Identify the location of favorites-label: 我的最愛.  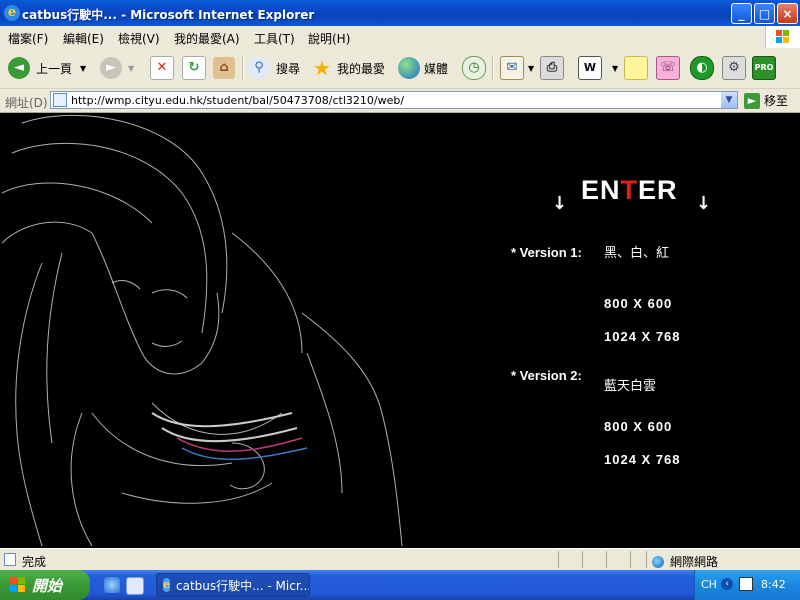
(361, 68).